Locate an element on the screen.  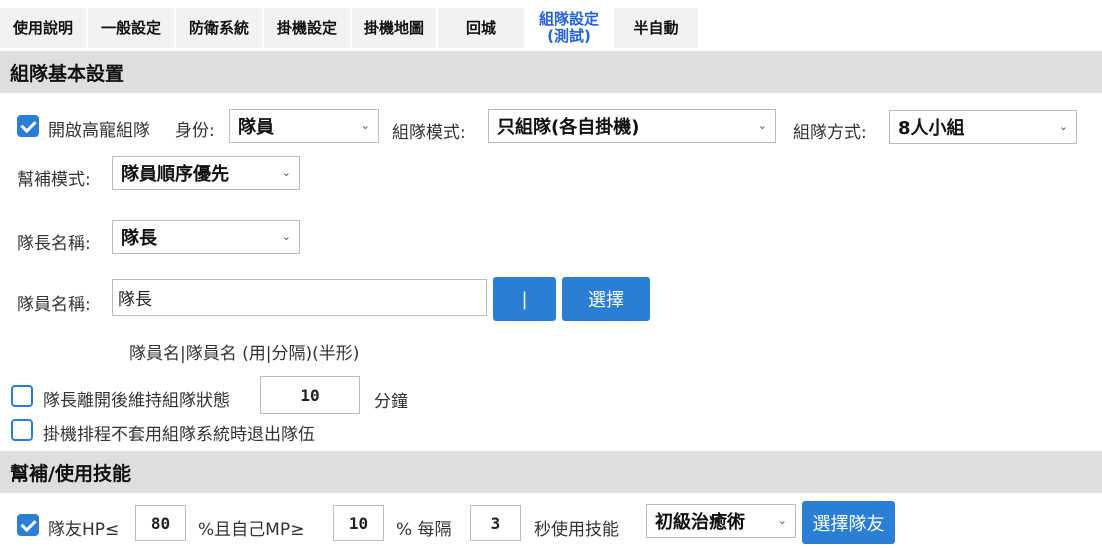
tab-usage: 使用說明 is located at coordinates (43, 28).